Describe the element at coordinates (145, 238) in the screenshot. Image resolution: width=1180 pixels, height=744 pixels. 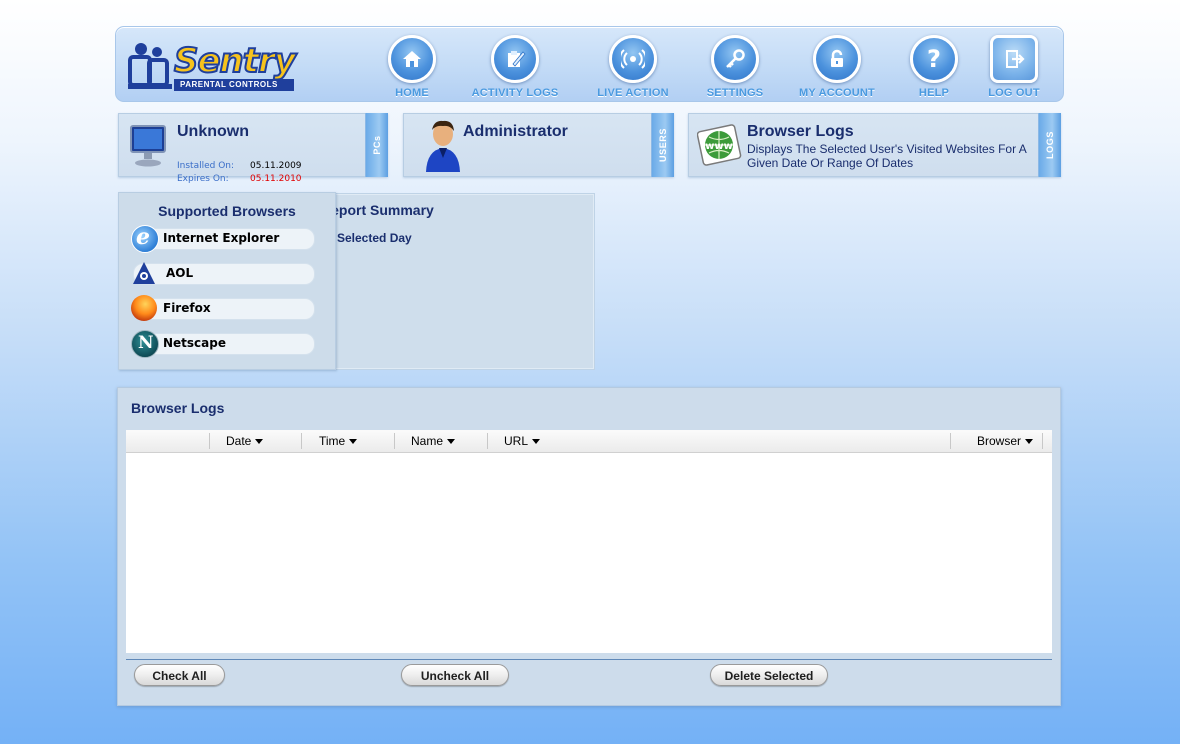
I see `internet-explorer-icon: e` at that location.